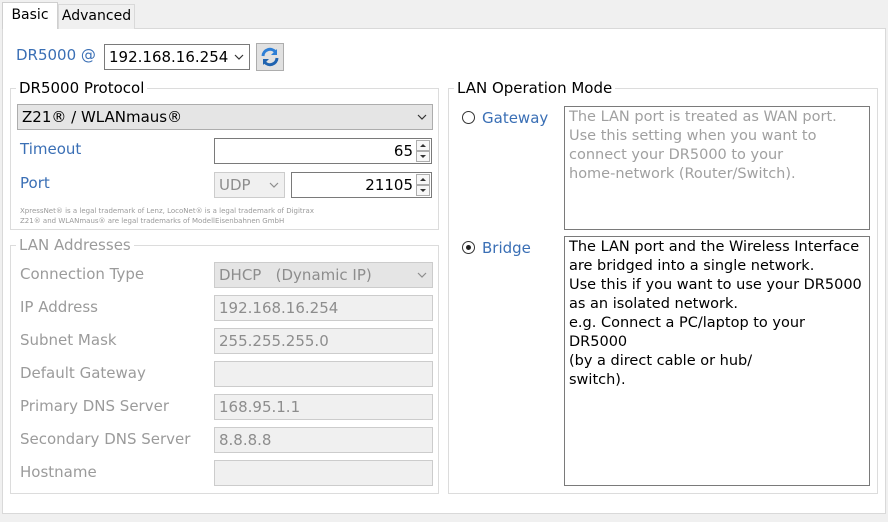  I want to click on timeout-stepper: 65, so click(323, 151).